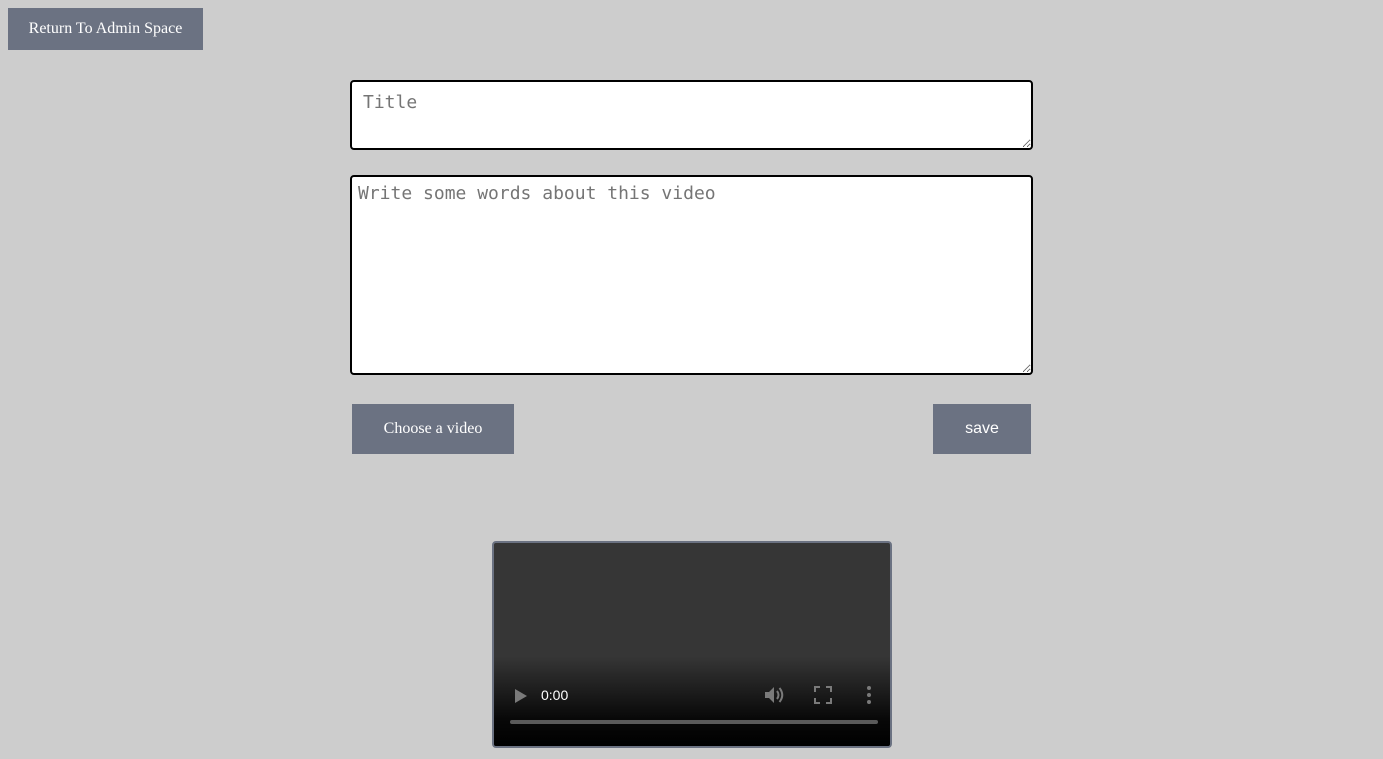 The image size is (1383, 759). What do you see at coordinates (692, 644) in the screenshot?
I see `video-player: 0:00` at bounding box center [692, 644].